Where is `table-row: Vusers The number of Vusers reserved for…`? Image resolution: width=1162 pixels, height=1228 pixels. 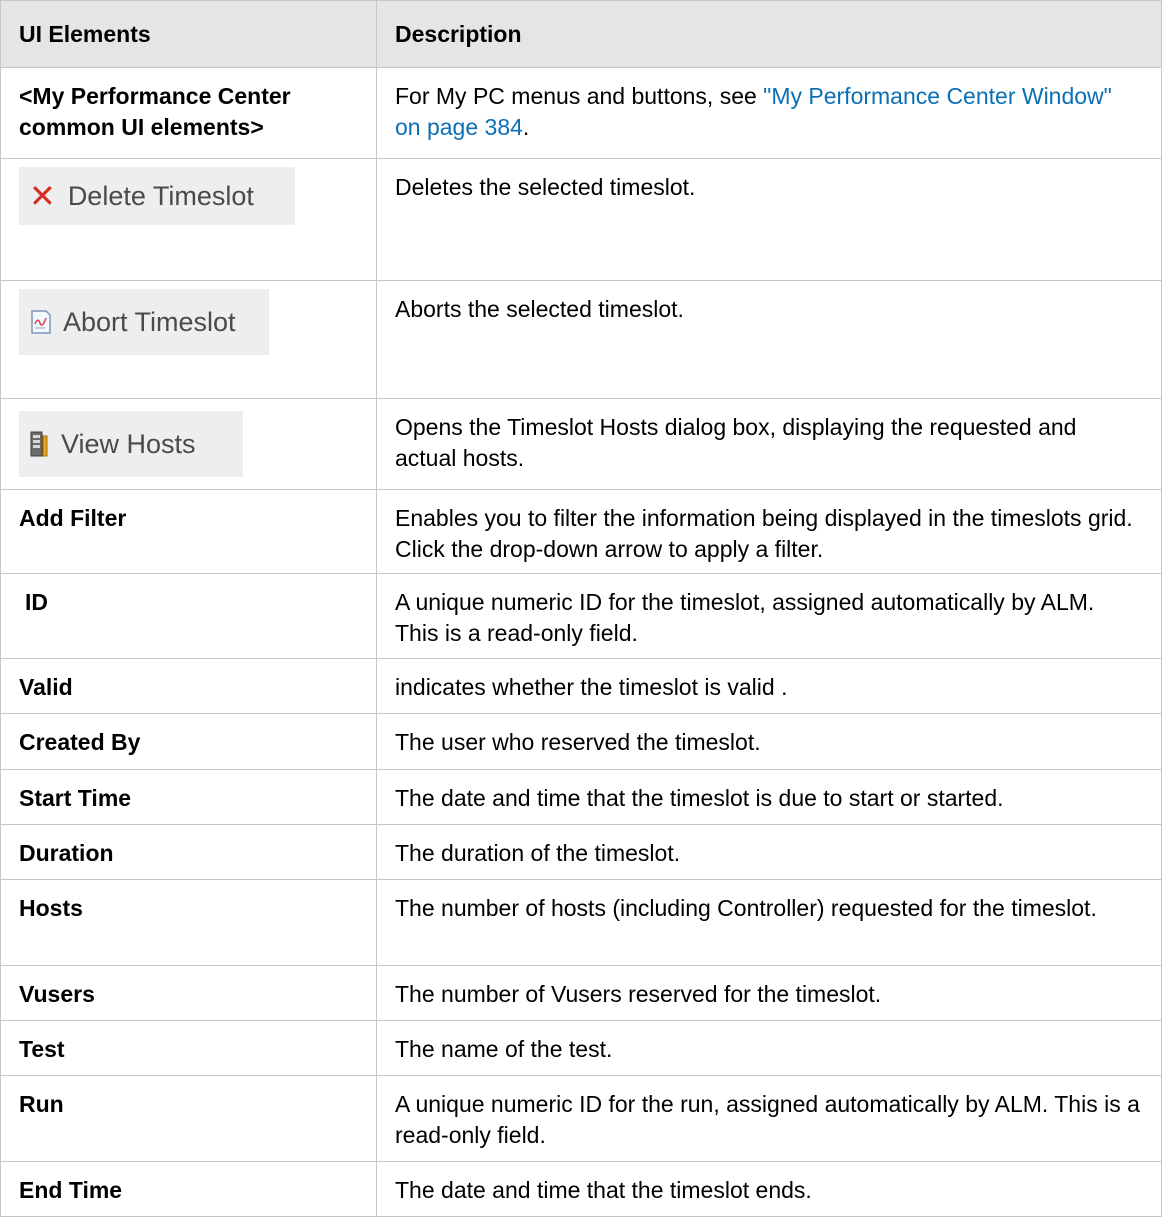
table-row: Vusers The number of Vusers reserved for… is located at coordinates (581, 993).